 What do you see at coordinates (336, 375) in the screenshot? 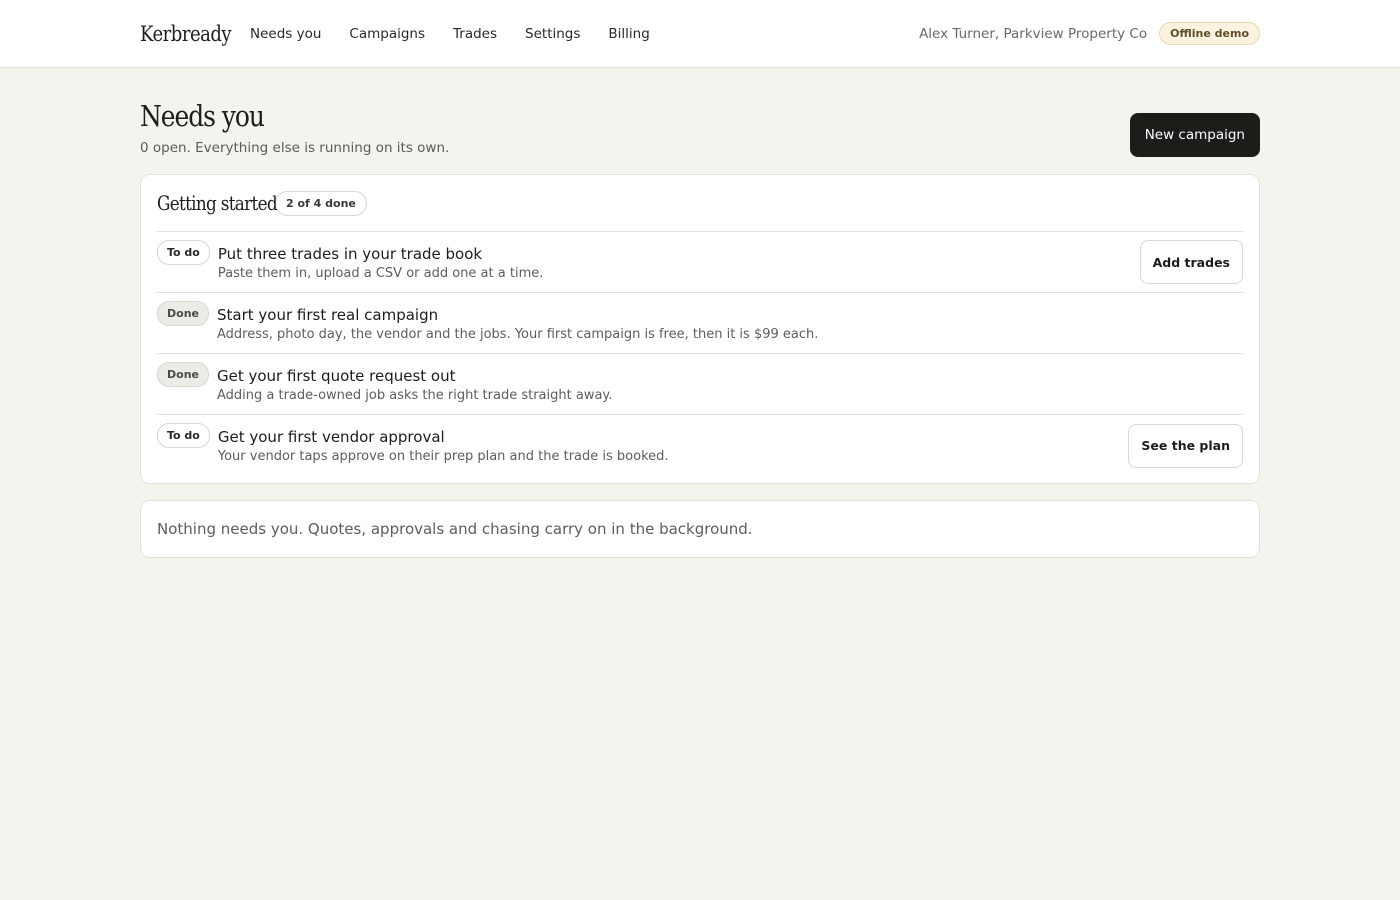
I see `task-title: Get your first quote request out` at bounding box center [336, 375].